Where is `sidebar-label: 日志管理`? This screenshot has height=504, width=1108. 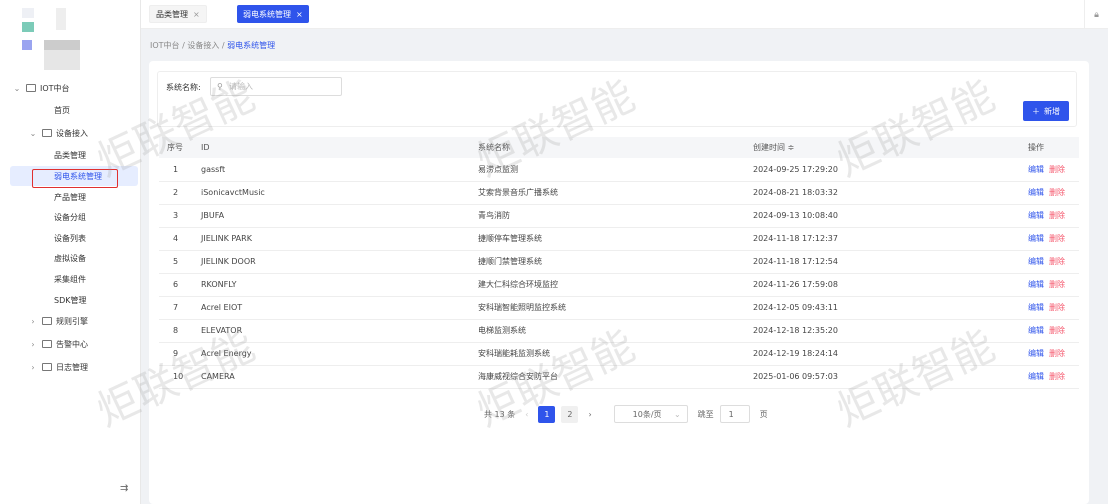
sidebar-label: 日志管理 is located at coordinates (72, 367).